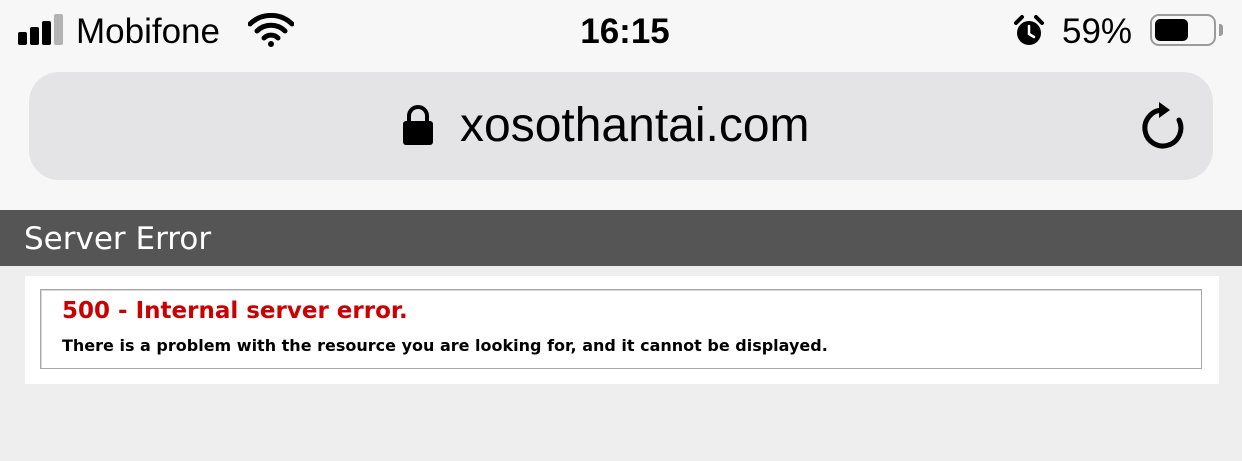 The height and width of the screenshot is (461, 1242). Describe the element at coordinates (235, 311) in the screenshot. I see `error-title: 500 - Internal server error.` at that location.